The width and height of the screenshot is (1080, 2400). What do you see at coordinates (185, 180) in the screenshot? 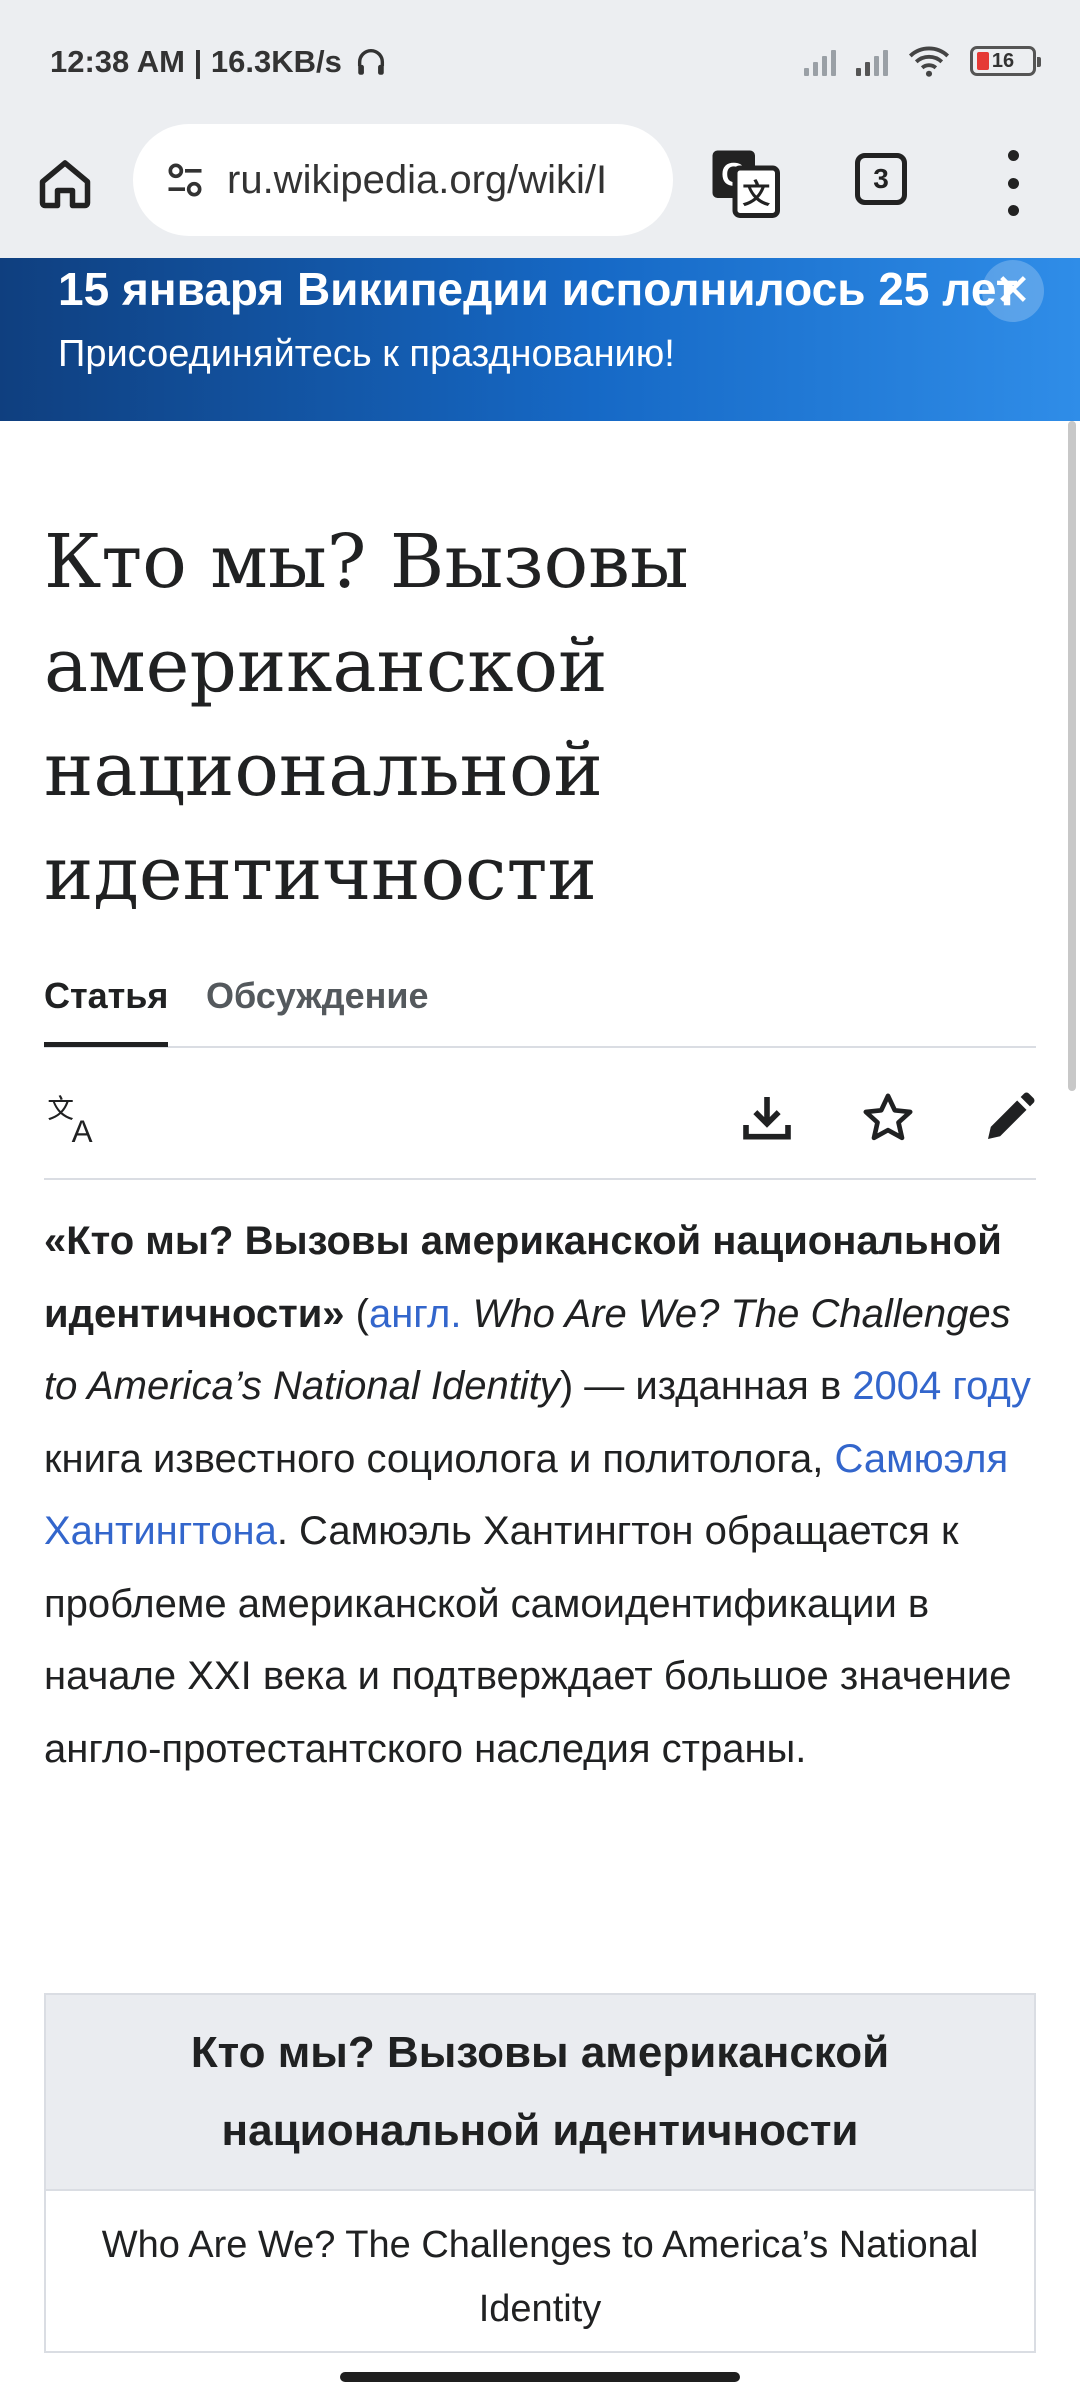
I see `site-settings-icon` at bounding box center [185, 180].